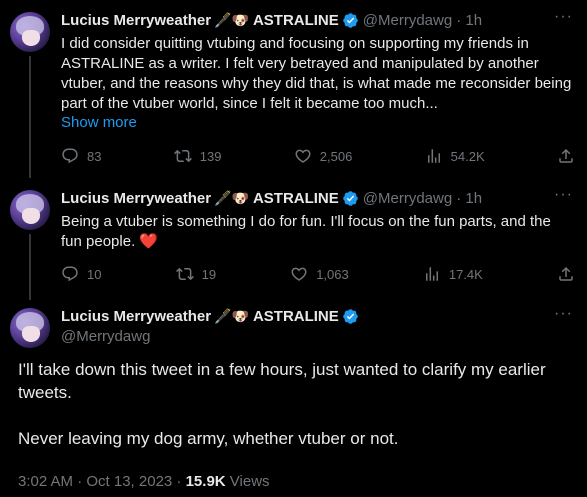  Describe the element at coordinates (467, 156) in the screenshot. I see `views-count: 54.2K` at that location.